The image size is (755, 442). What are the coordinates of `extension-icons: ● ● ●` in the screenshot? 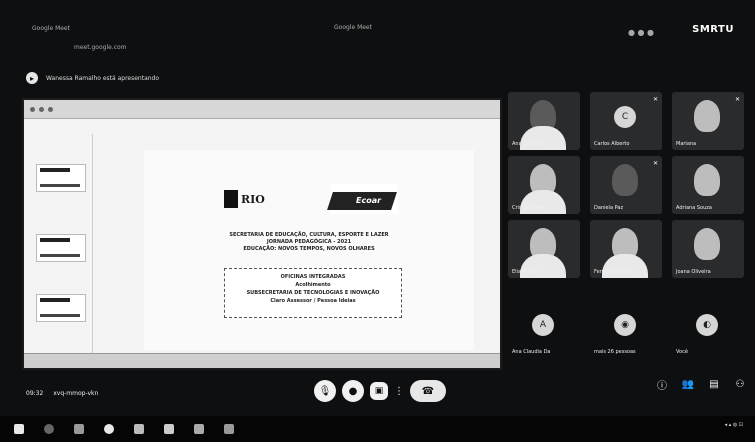 It's located at (641, 32).